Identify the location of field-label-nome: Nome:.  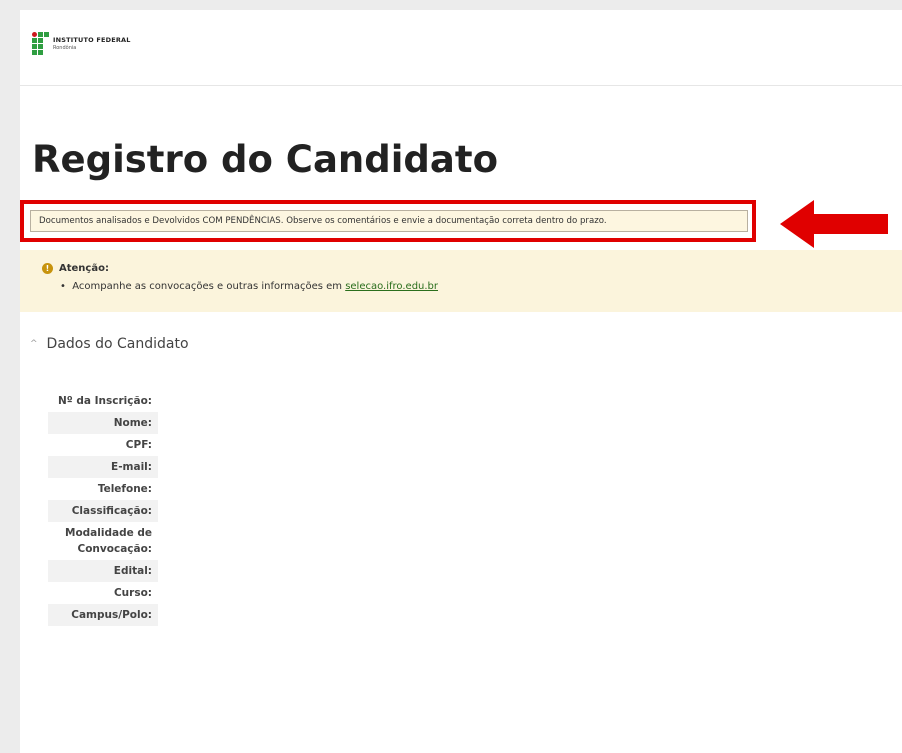
(103, 423).